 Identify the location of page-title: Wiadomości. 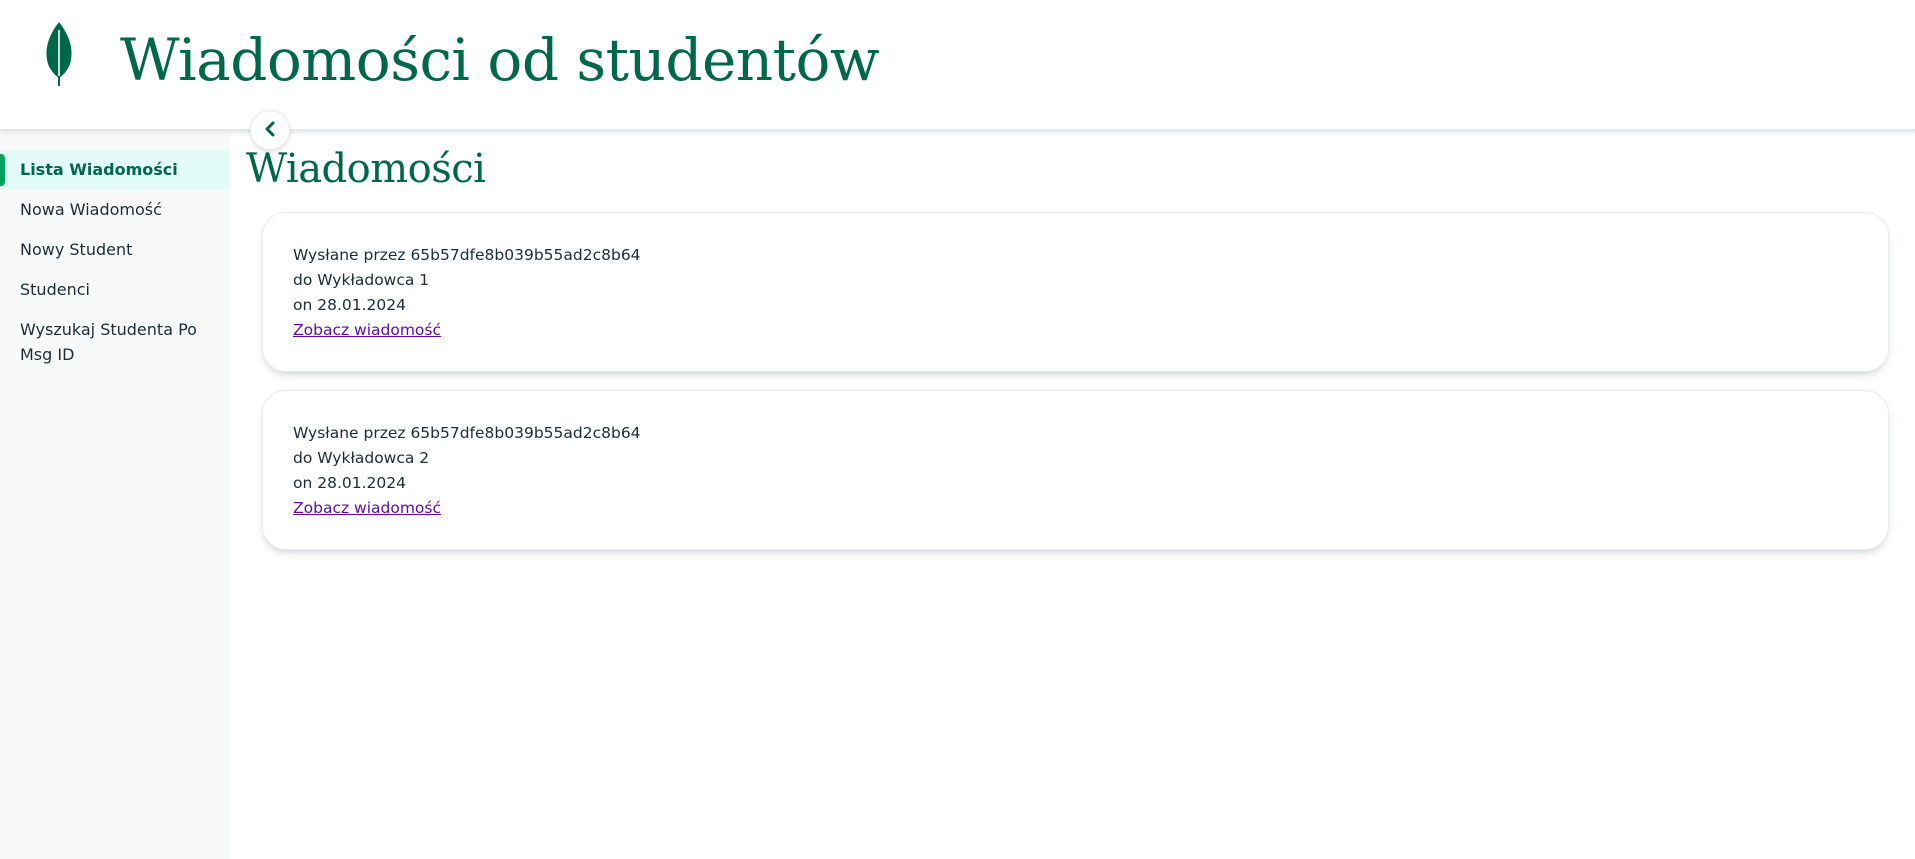
(366, 169).